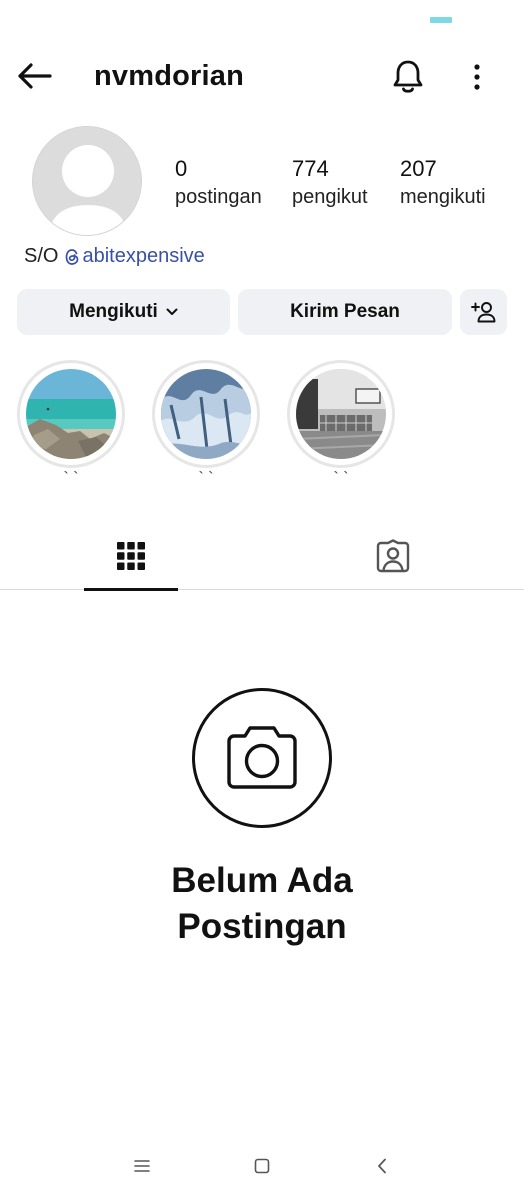 The width and height of the screenshot is (524, 1200). I want to click on send-message-button: Kirim Pesan, so click(345, 312).